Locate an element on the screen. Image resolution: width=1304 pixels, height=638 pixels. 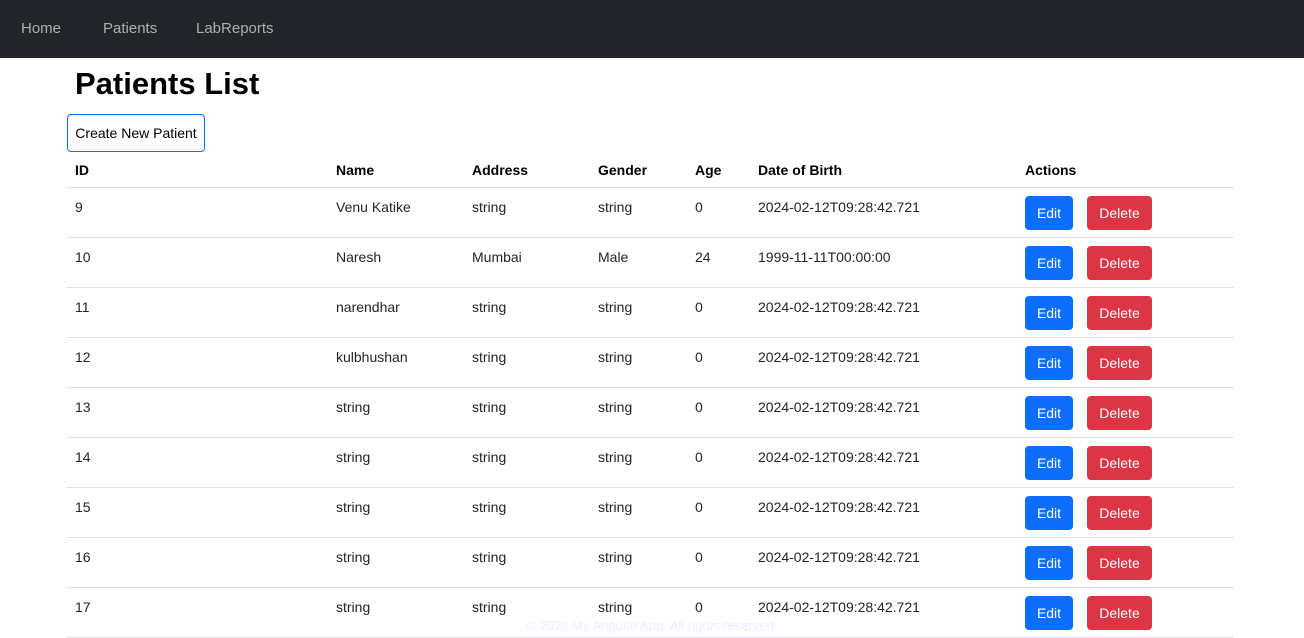
column-header-dob: Date of Birth is located at coordinates (883, 170).